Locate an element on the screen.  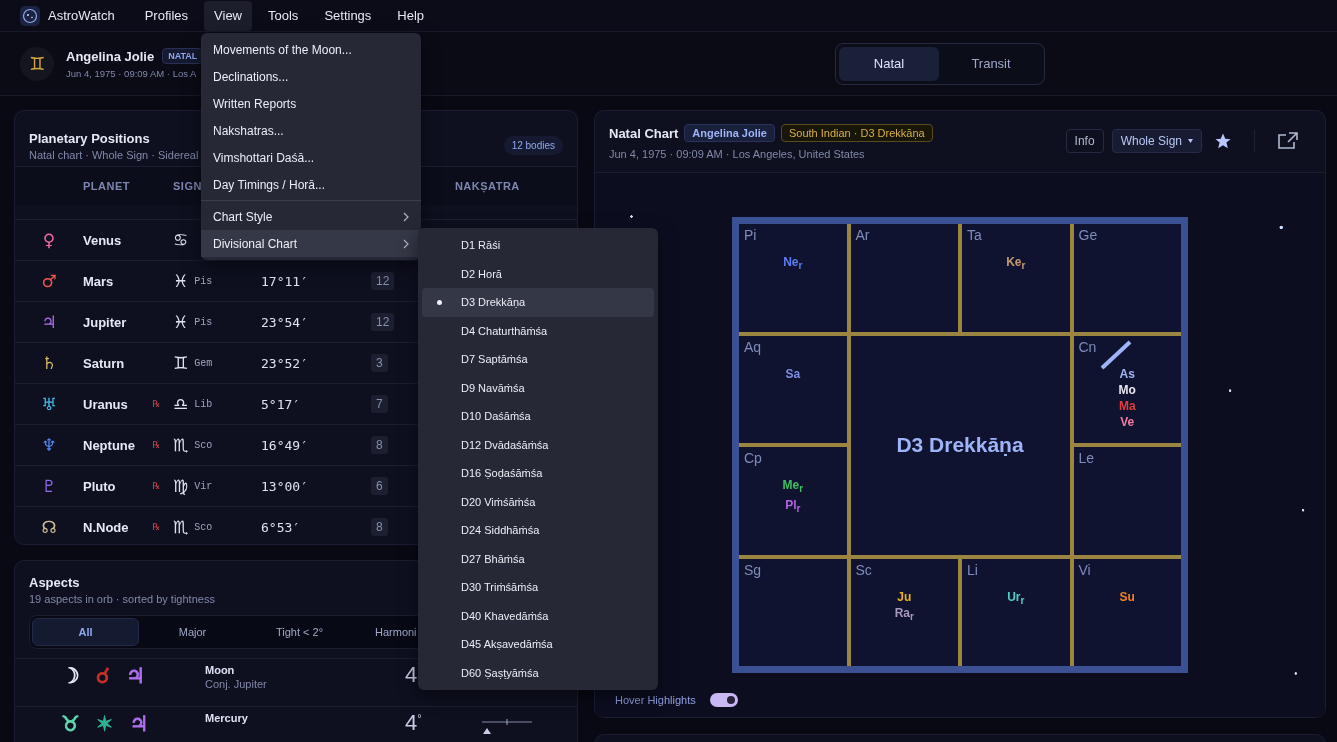
menu-item: Help is located at coordinates (411, 15).